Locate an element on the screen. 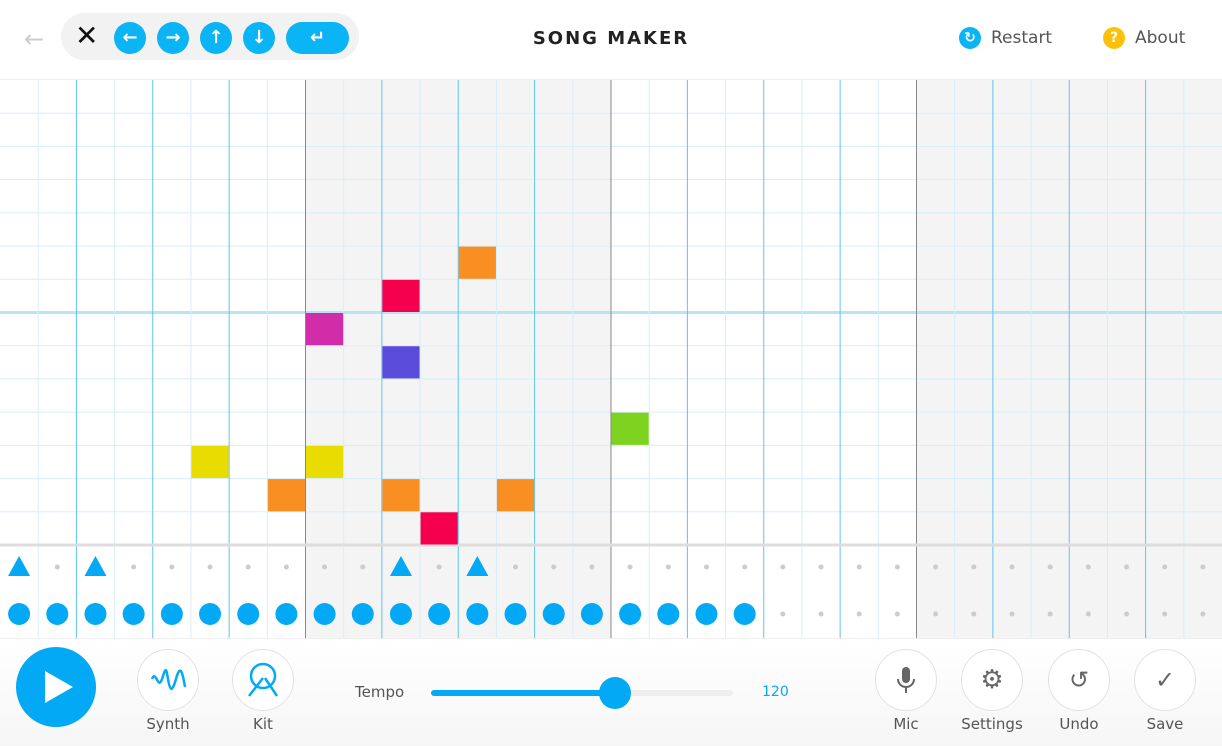 This screenshot has height=746, width=1222. tempo-slider is located at coordinates (582, 693).